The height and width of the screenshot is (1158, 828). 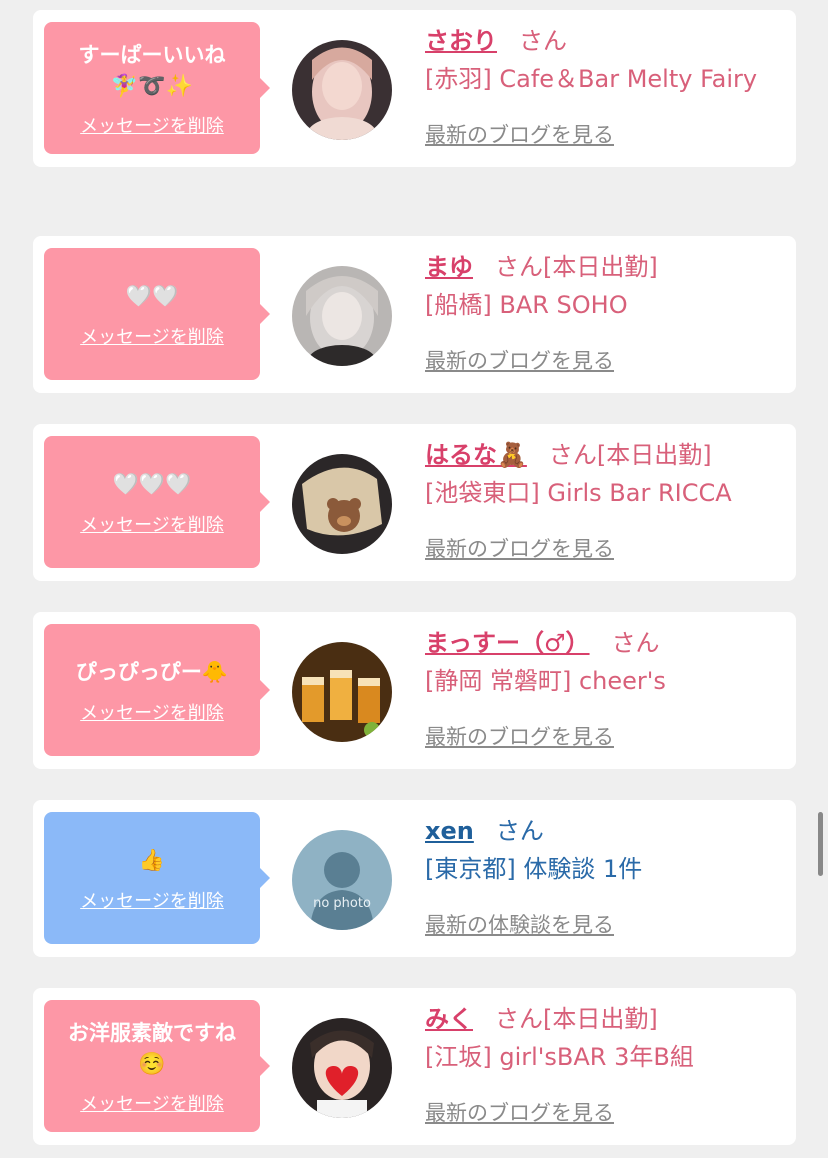 I want to click on message-bubble: お洋服素敵ですね ☺️ メッセージを削除, so click(x=157, y=1066).